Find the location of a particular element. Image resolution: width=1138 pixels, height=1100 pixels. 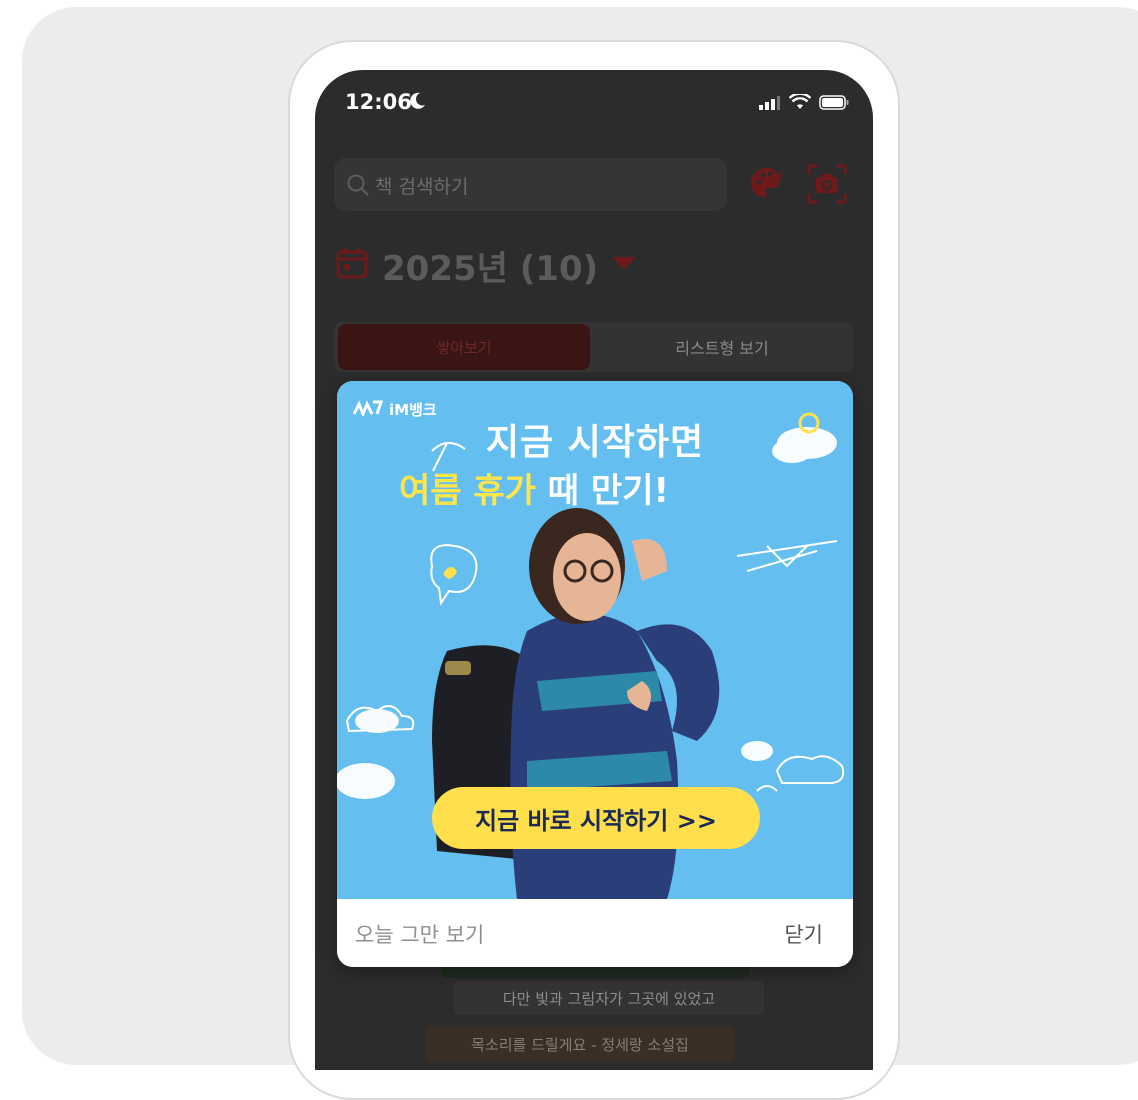

tab-list-view: 리스트형 보기 is located at coordinates (722, 347).